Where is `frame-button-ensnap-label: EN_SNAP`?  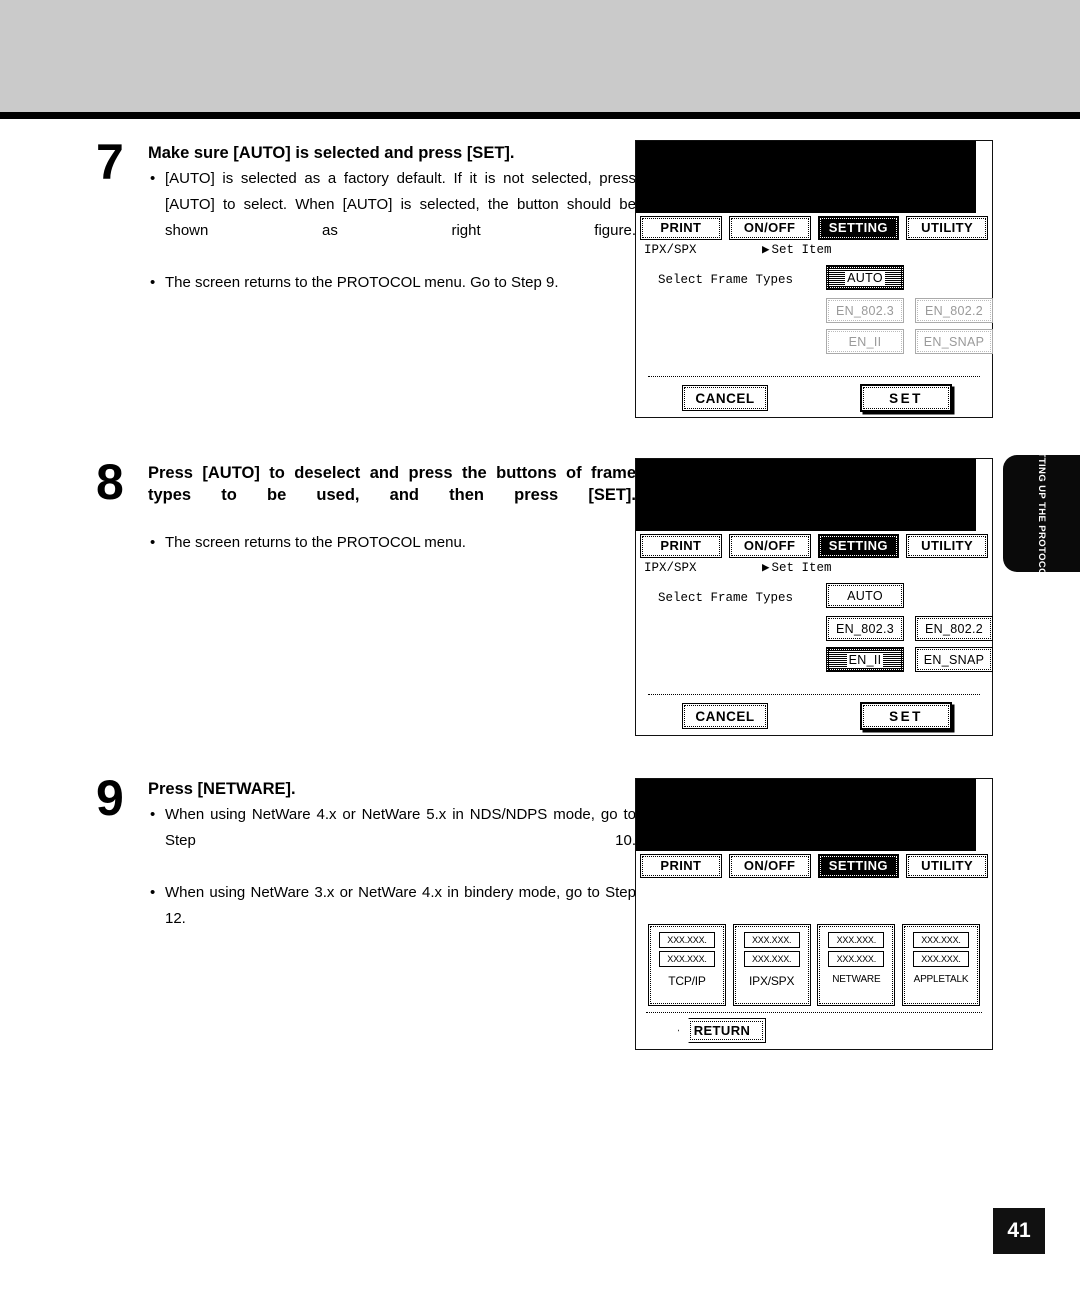
frame-button-ensnap-label: EN_SNAP is located at coordinates (954, 659).